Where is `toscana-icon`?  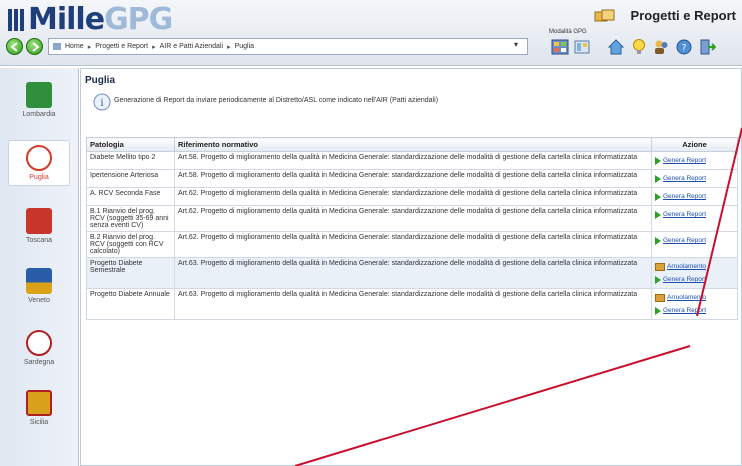 toscana-icon is located at coordinates (39, 221).